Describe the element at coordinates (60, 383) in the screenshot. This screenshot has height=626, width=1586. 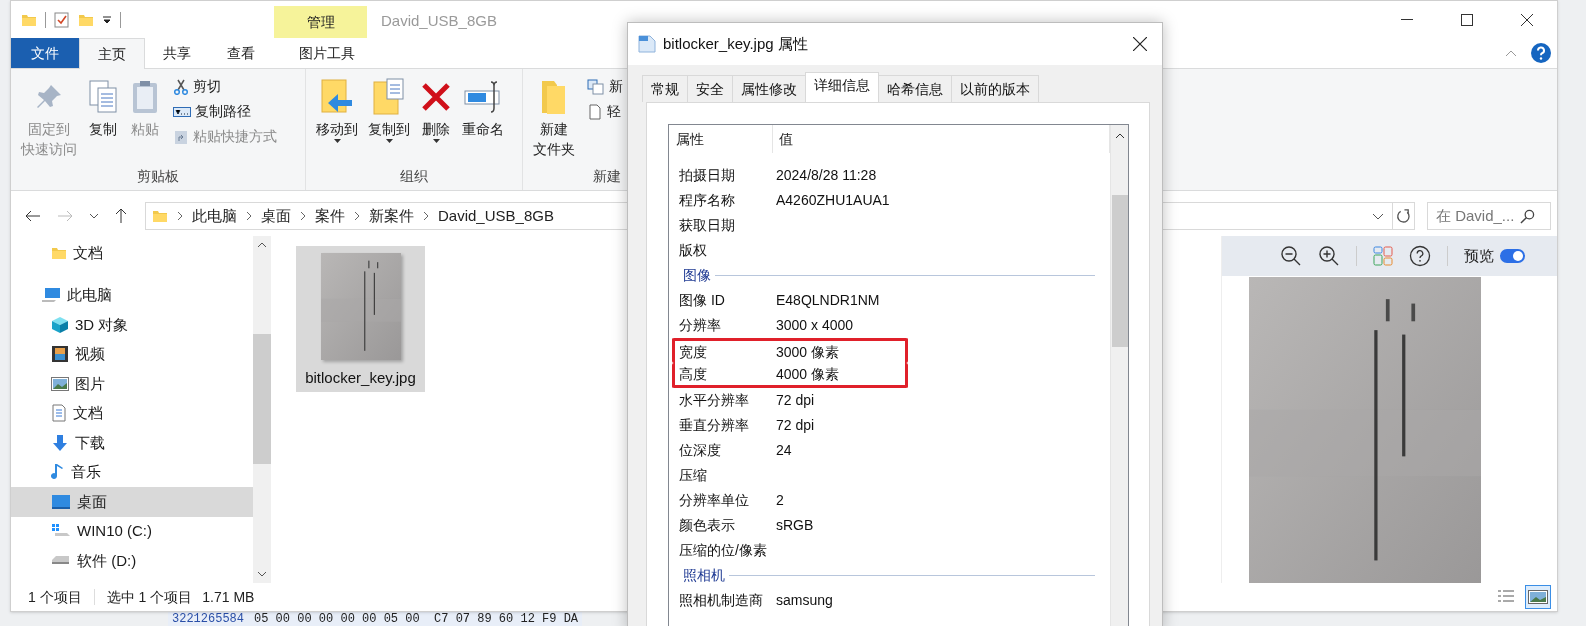
I see `image-icon` at that location.